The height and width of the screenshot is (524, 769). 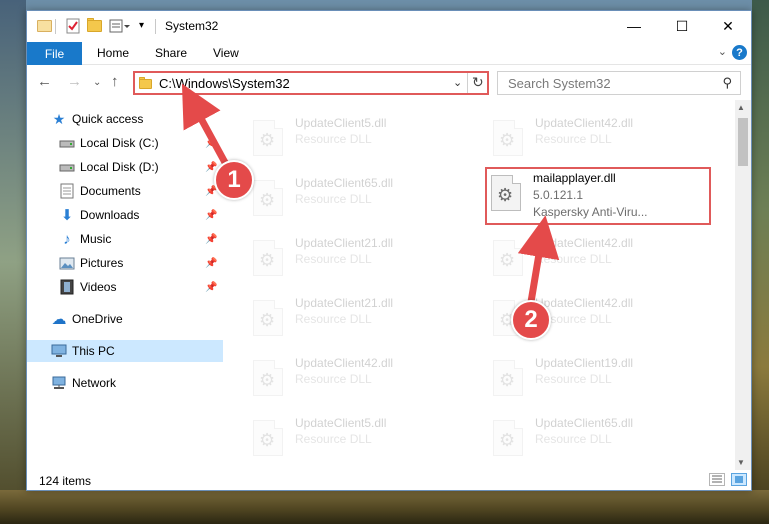 What do you see at coordinates (234, 180) in the screenshot?
I see `step-1-badge: 1` at bounding box center [234, 180].